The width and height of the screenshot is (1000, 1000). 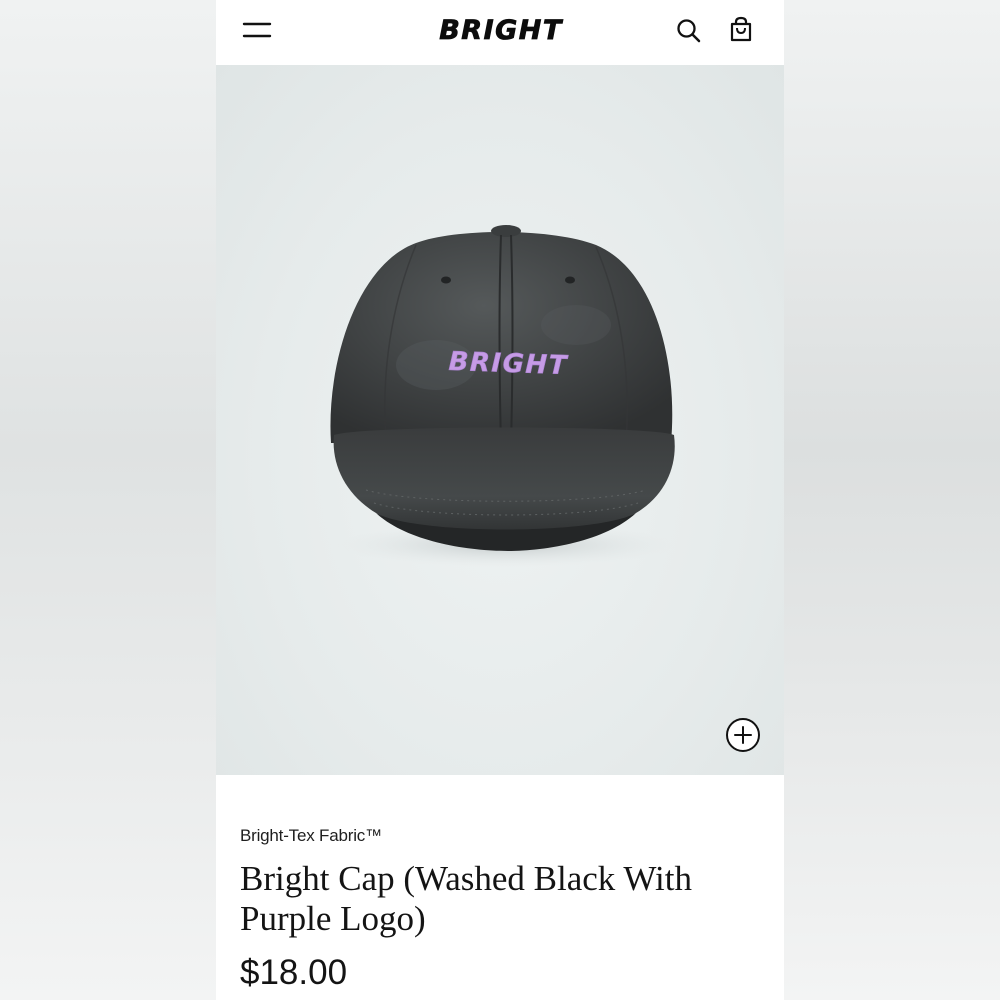 I want to click on shopping-bag-icon, so click(x=741, y=29).